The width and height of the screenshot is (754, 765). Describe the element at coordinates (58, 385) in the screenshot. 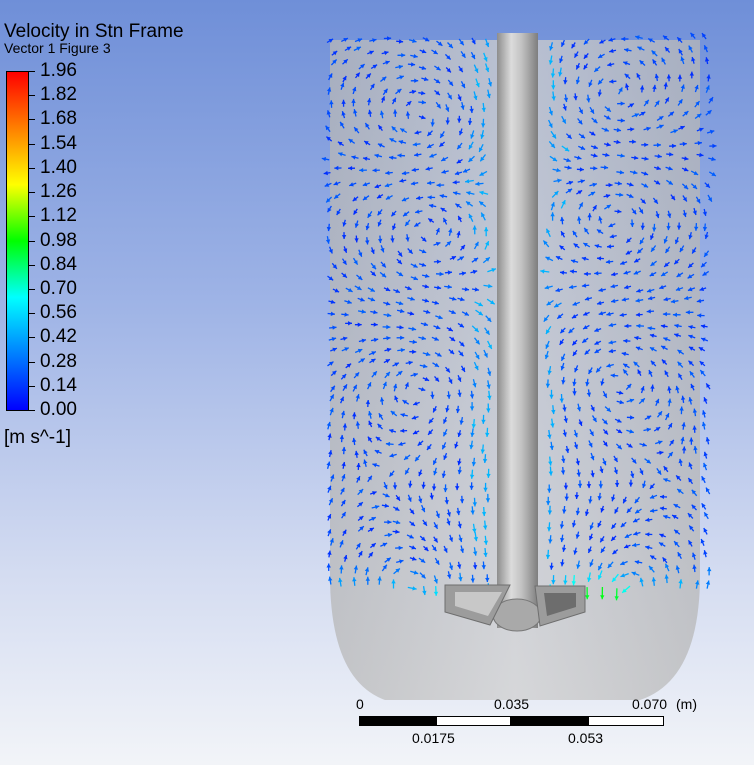

I see `legend-label: 0.14` at that location.